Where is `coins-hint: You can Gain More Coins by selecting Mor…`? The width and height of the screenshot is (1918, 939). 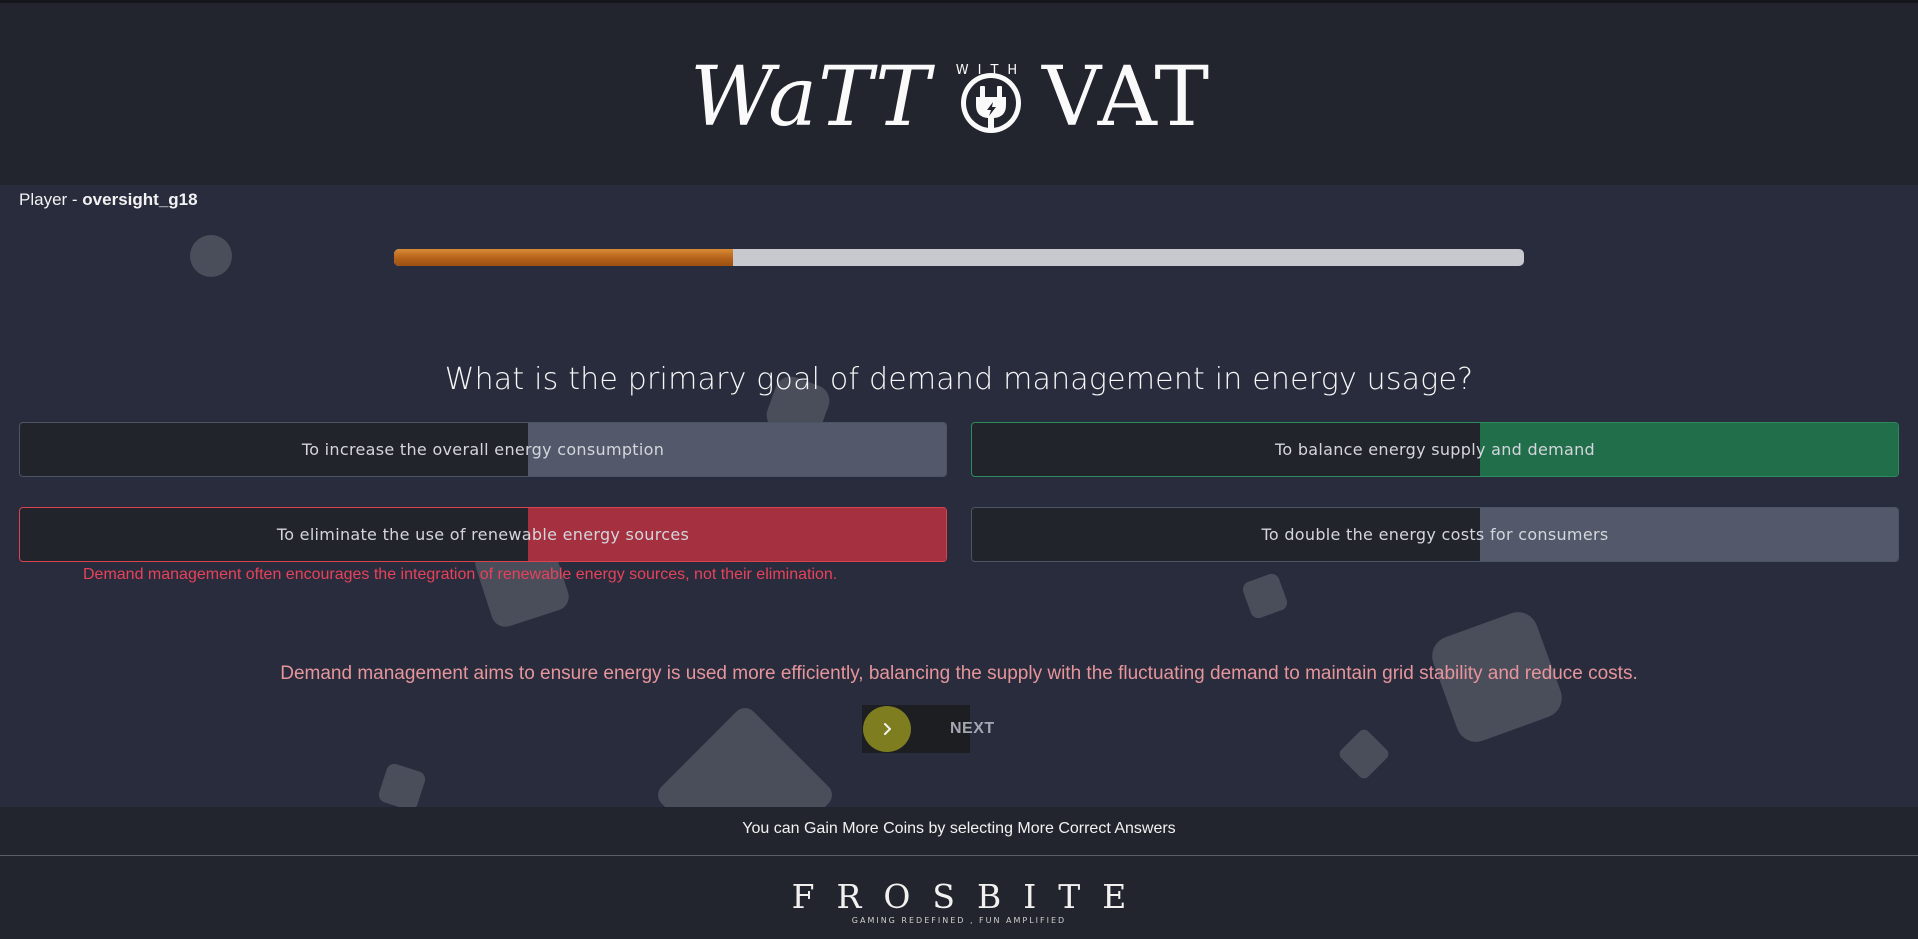
coins-hint: You can Gain More Coins by selecting Mor… is located at coordinates (959, 828).